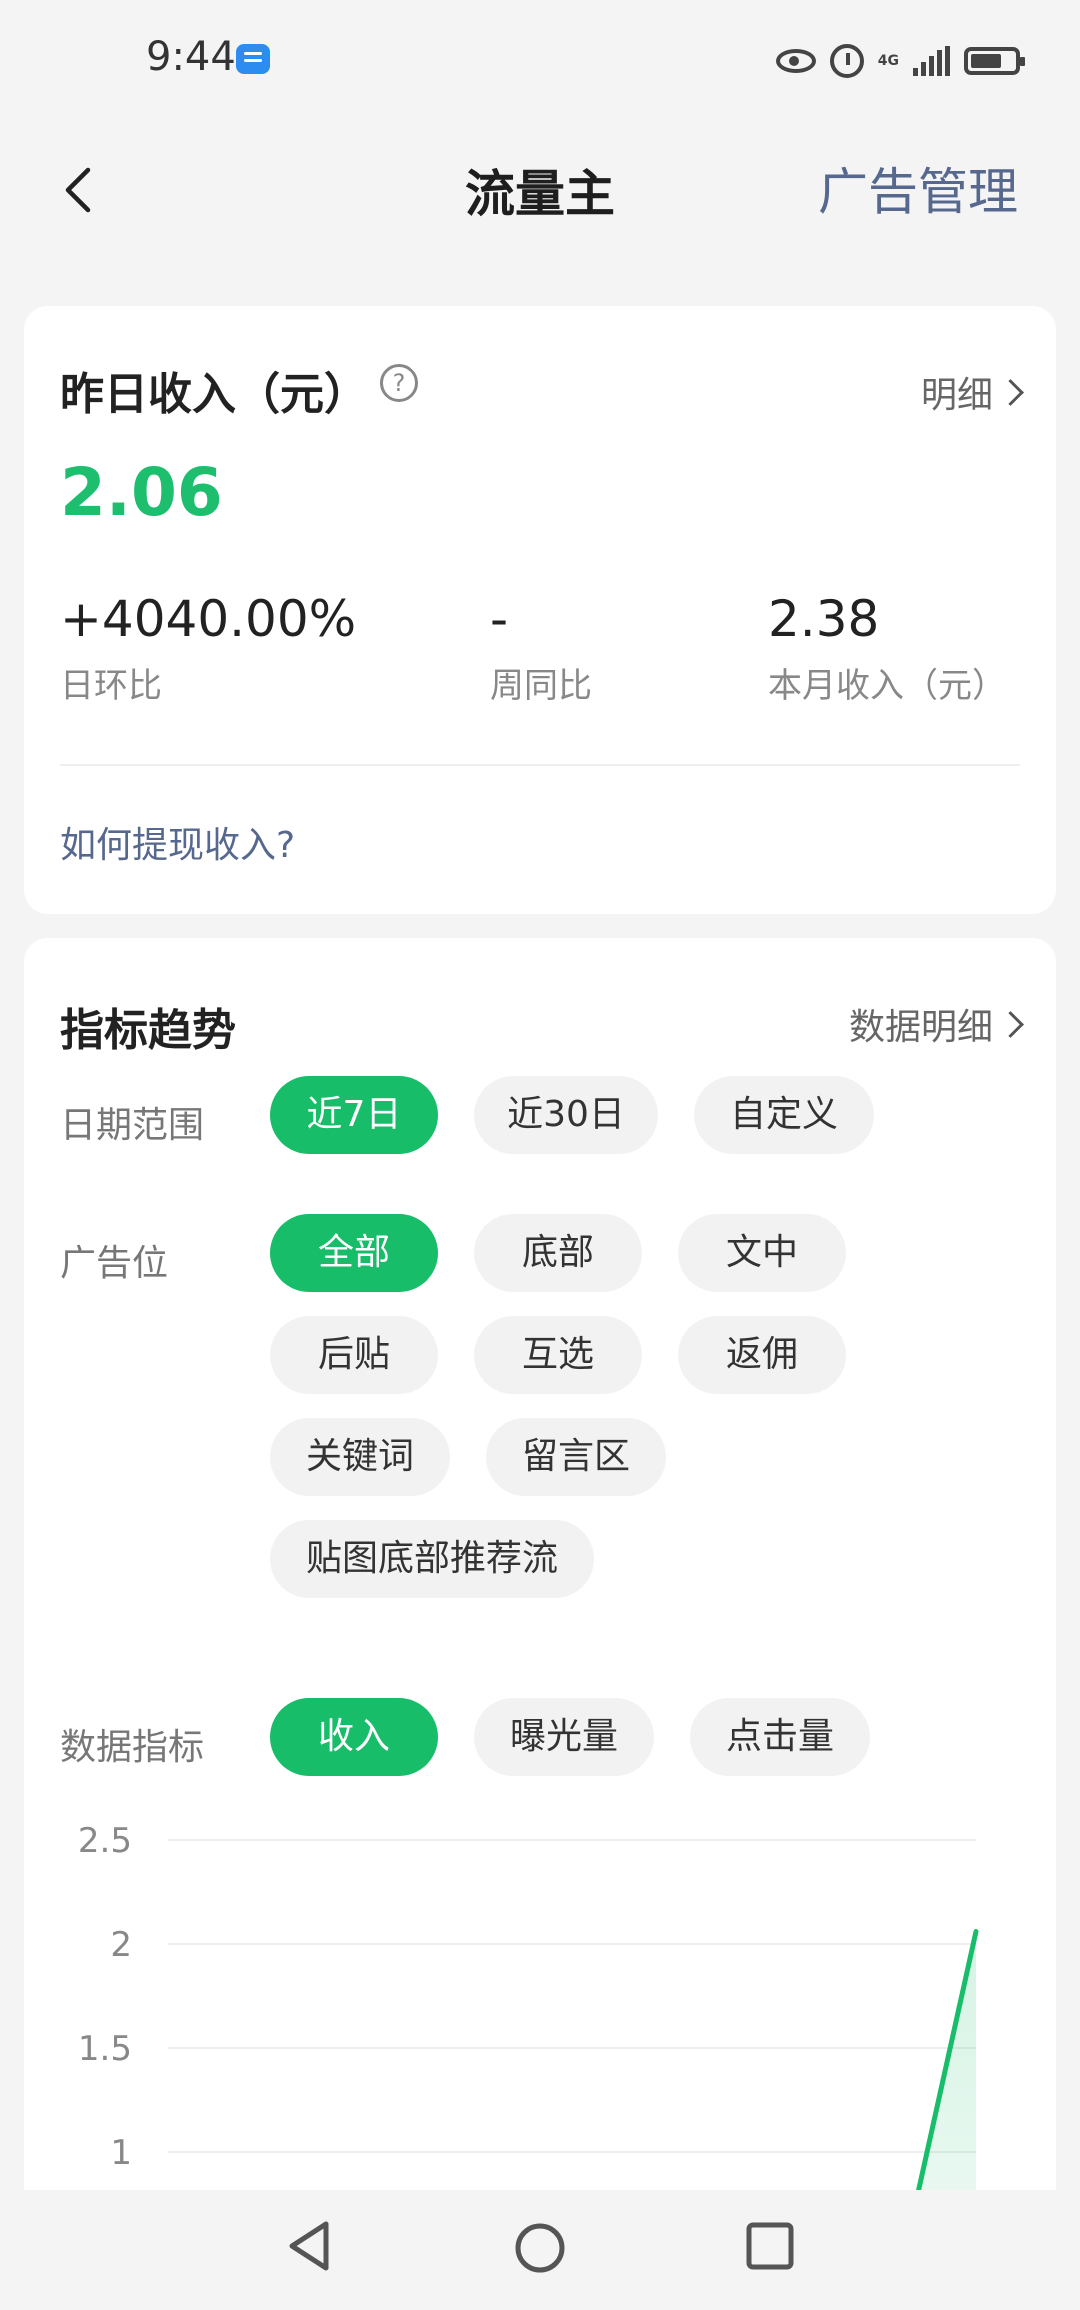  What do you see at coordinates (887, 648) in the screenshot?
I see `stat-month-income: 2.38 本月收入（元）` at bounding box center [887, 648].